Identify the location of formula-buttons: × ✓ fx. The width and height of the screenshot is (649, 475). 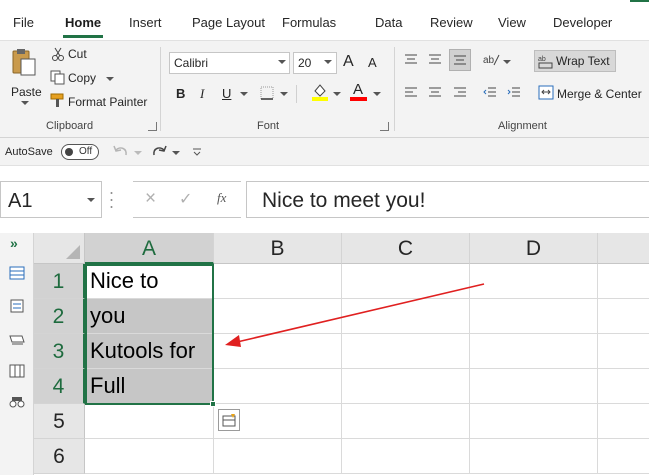
(187, 199).